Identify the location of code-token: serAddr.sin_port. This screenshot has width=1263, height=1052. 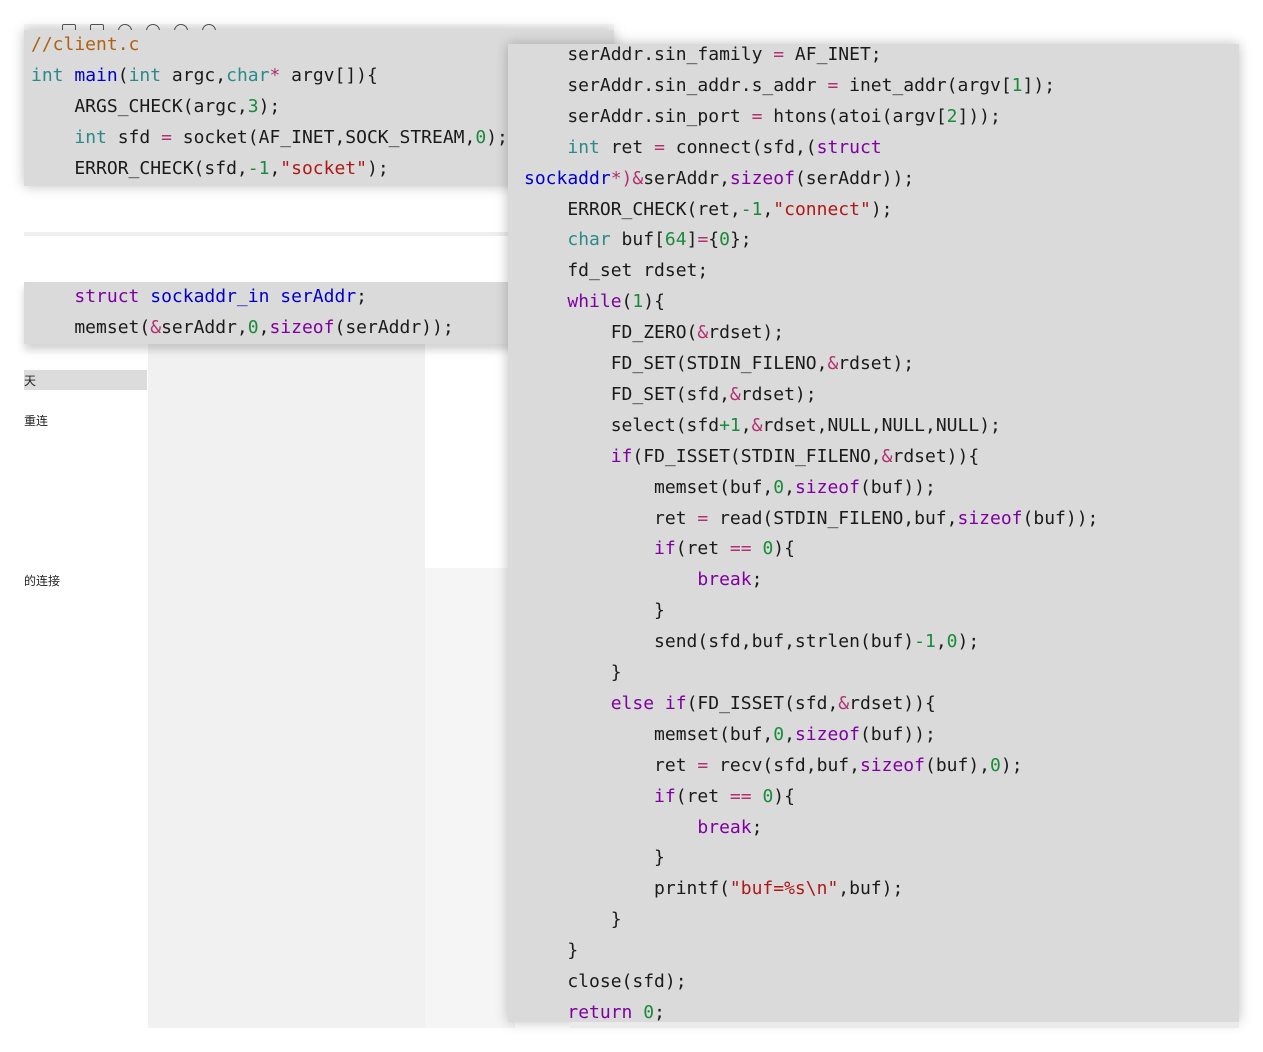
(638, 116).